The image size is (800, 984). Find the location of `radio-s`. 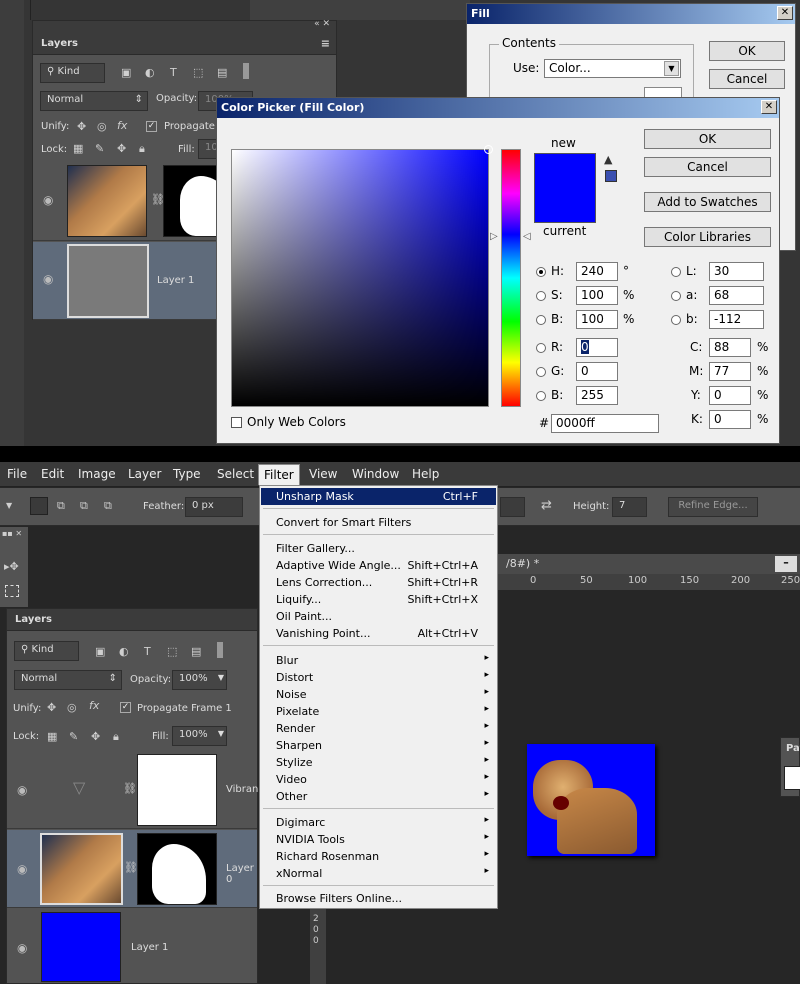

radio-s is located at coordinates (541, 296).